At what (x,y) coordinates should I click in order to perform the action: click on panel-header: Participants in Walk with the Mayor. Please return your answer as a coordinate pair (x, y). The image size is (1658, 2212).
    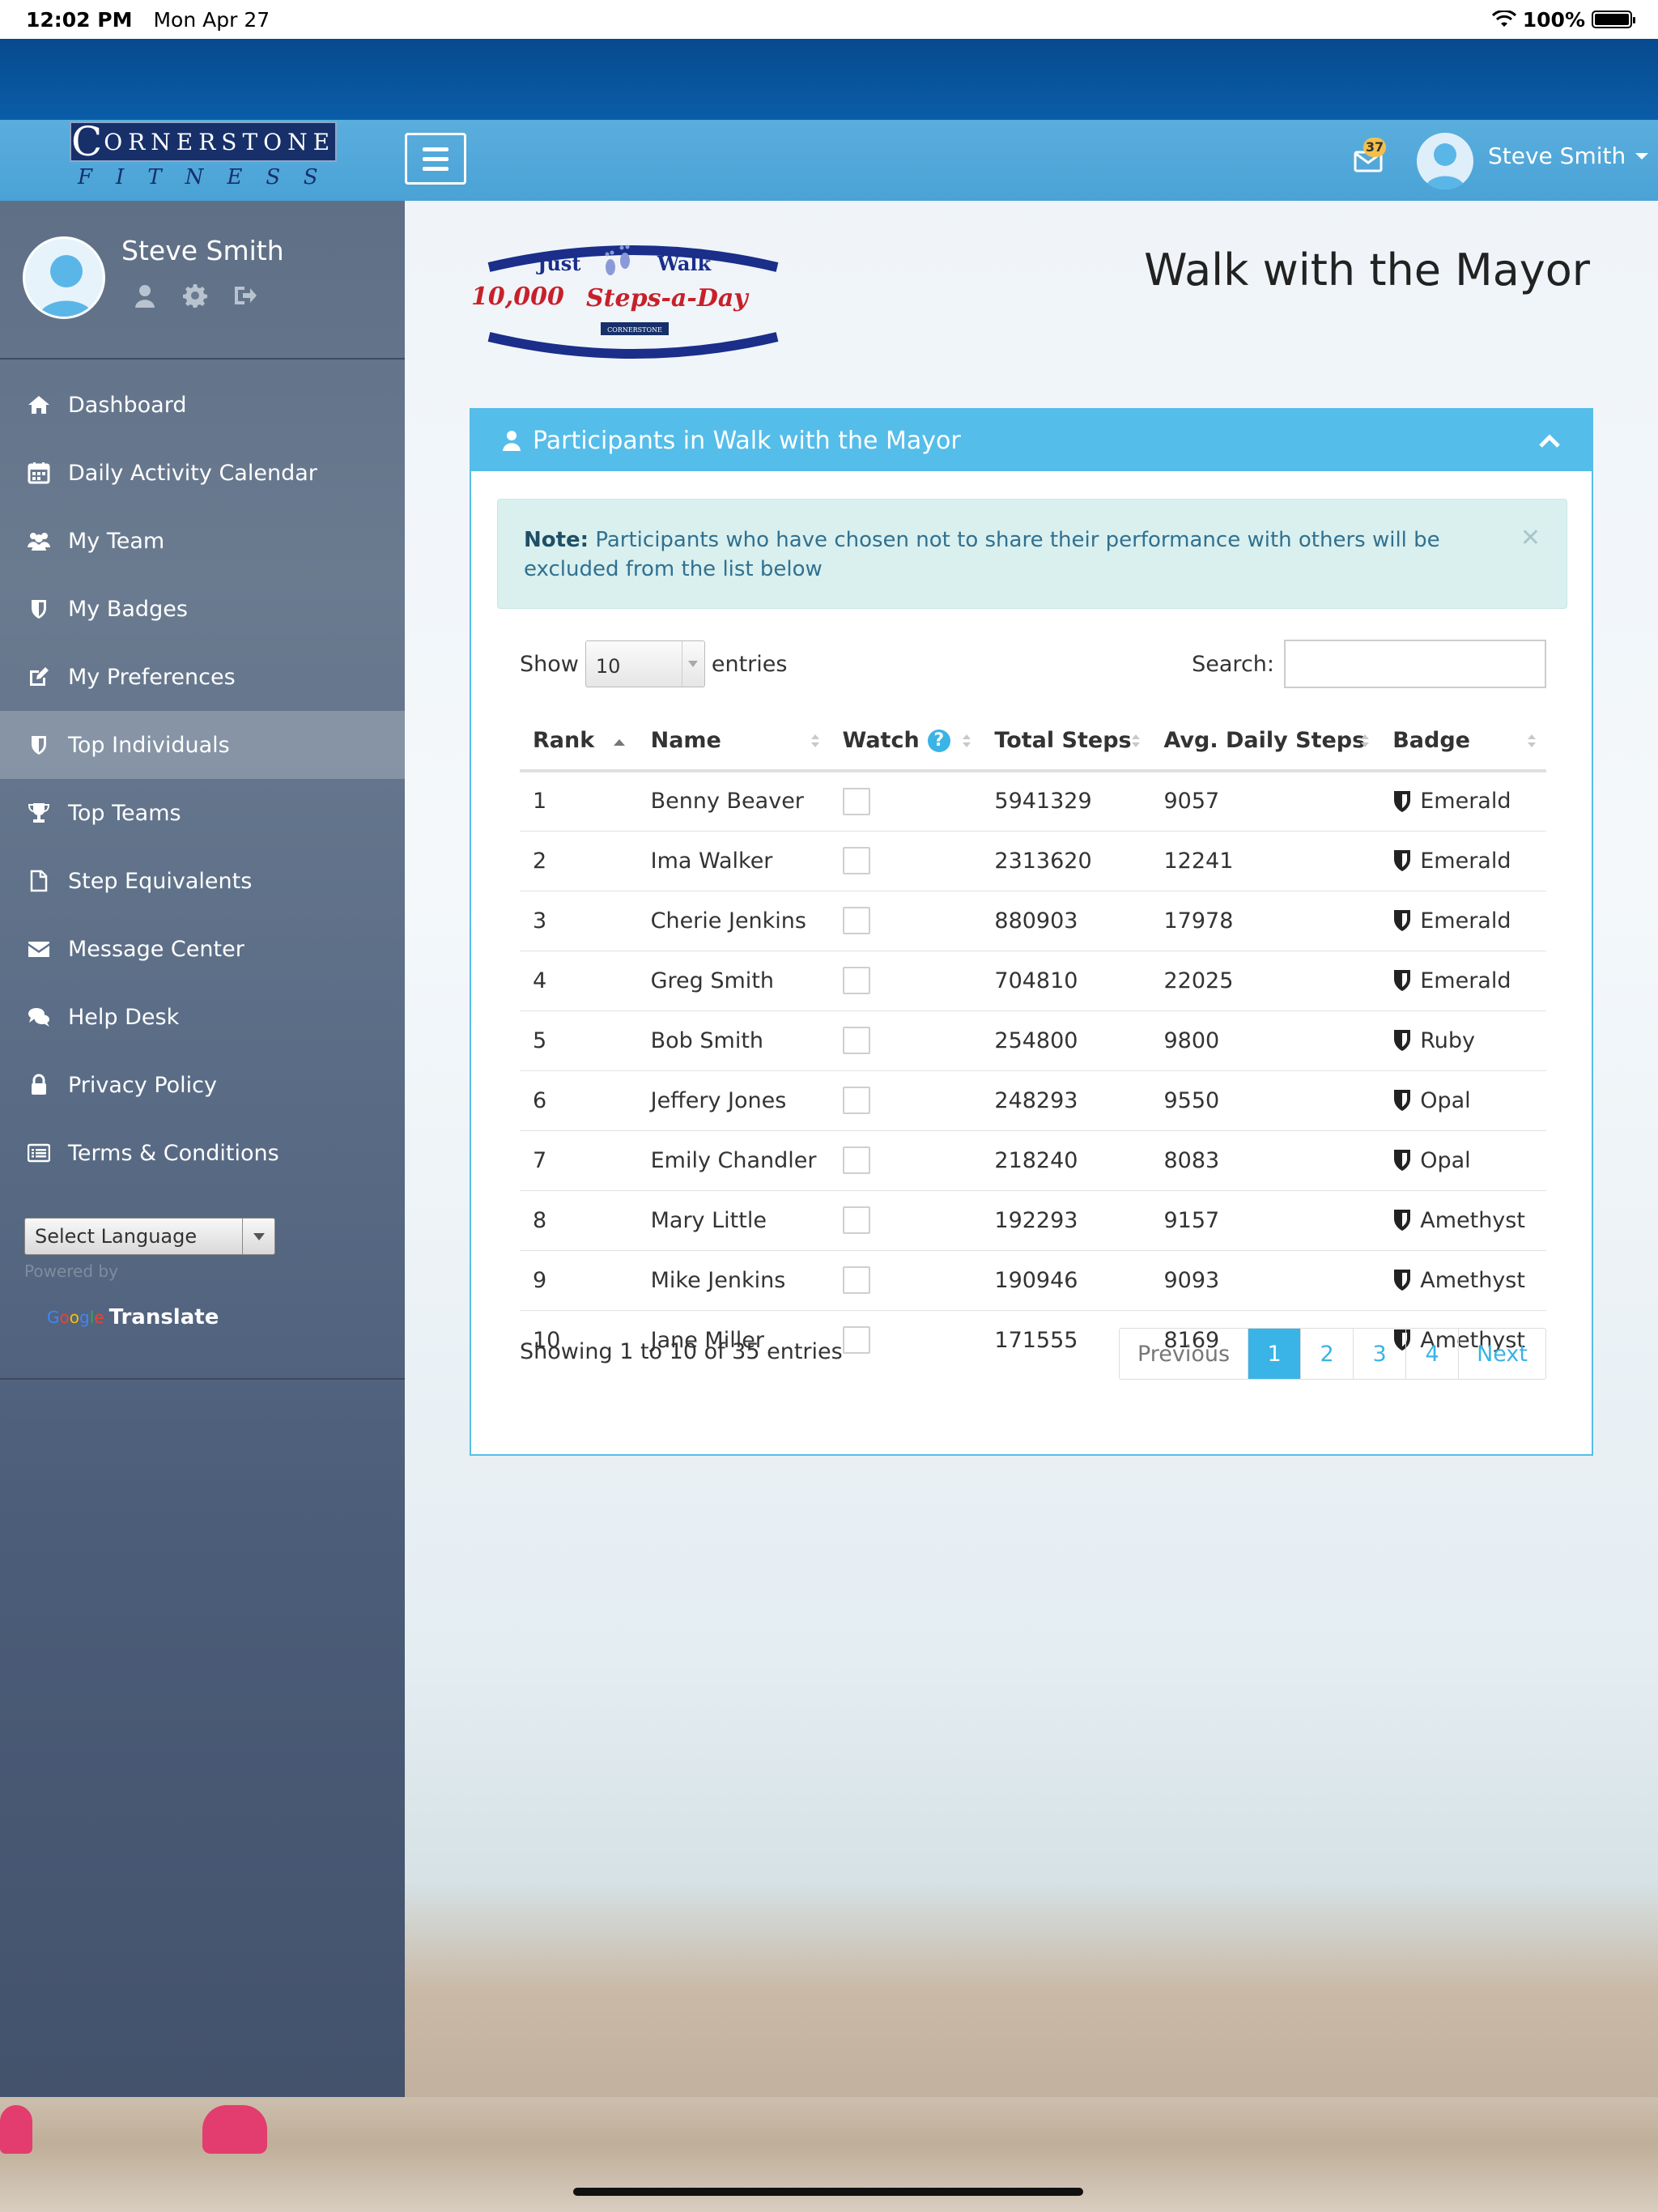
    Looking at the image, I should click on (1031, 441).